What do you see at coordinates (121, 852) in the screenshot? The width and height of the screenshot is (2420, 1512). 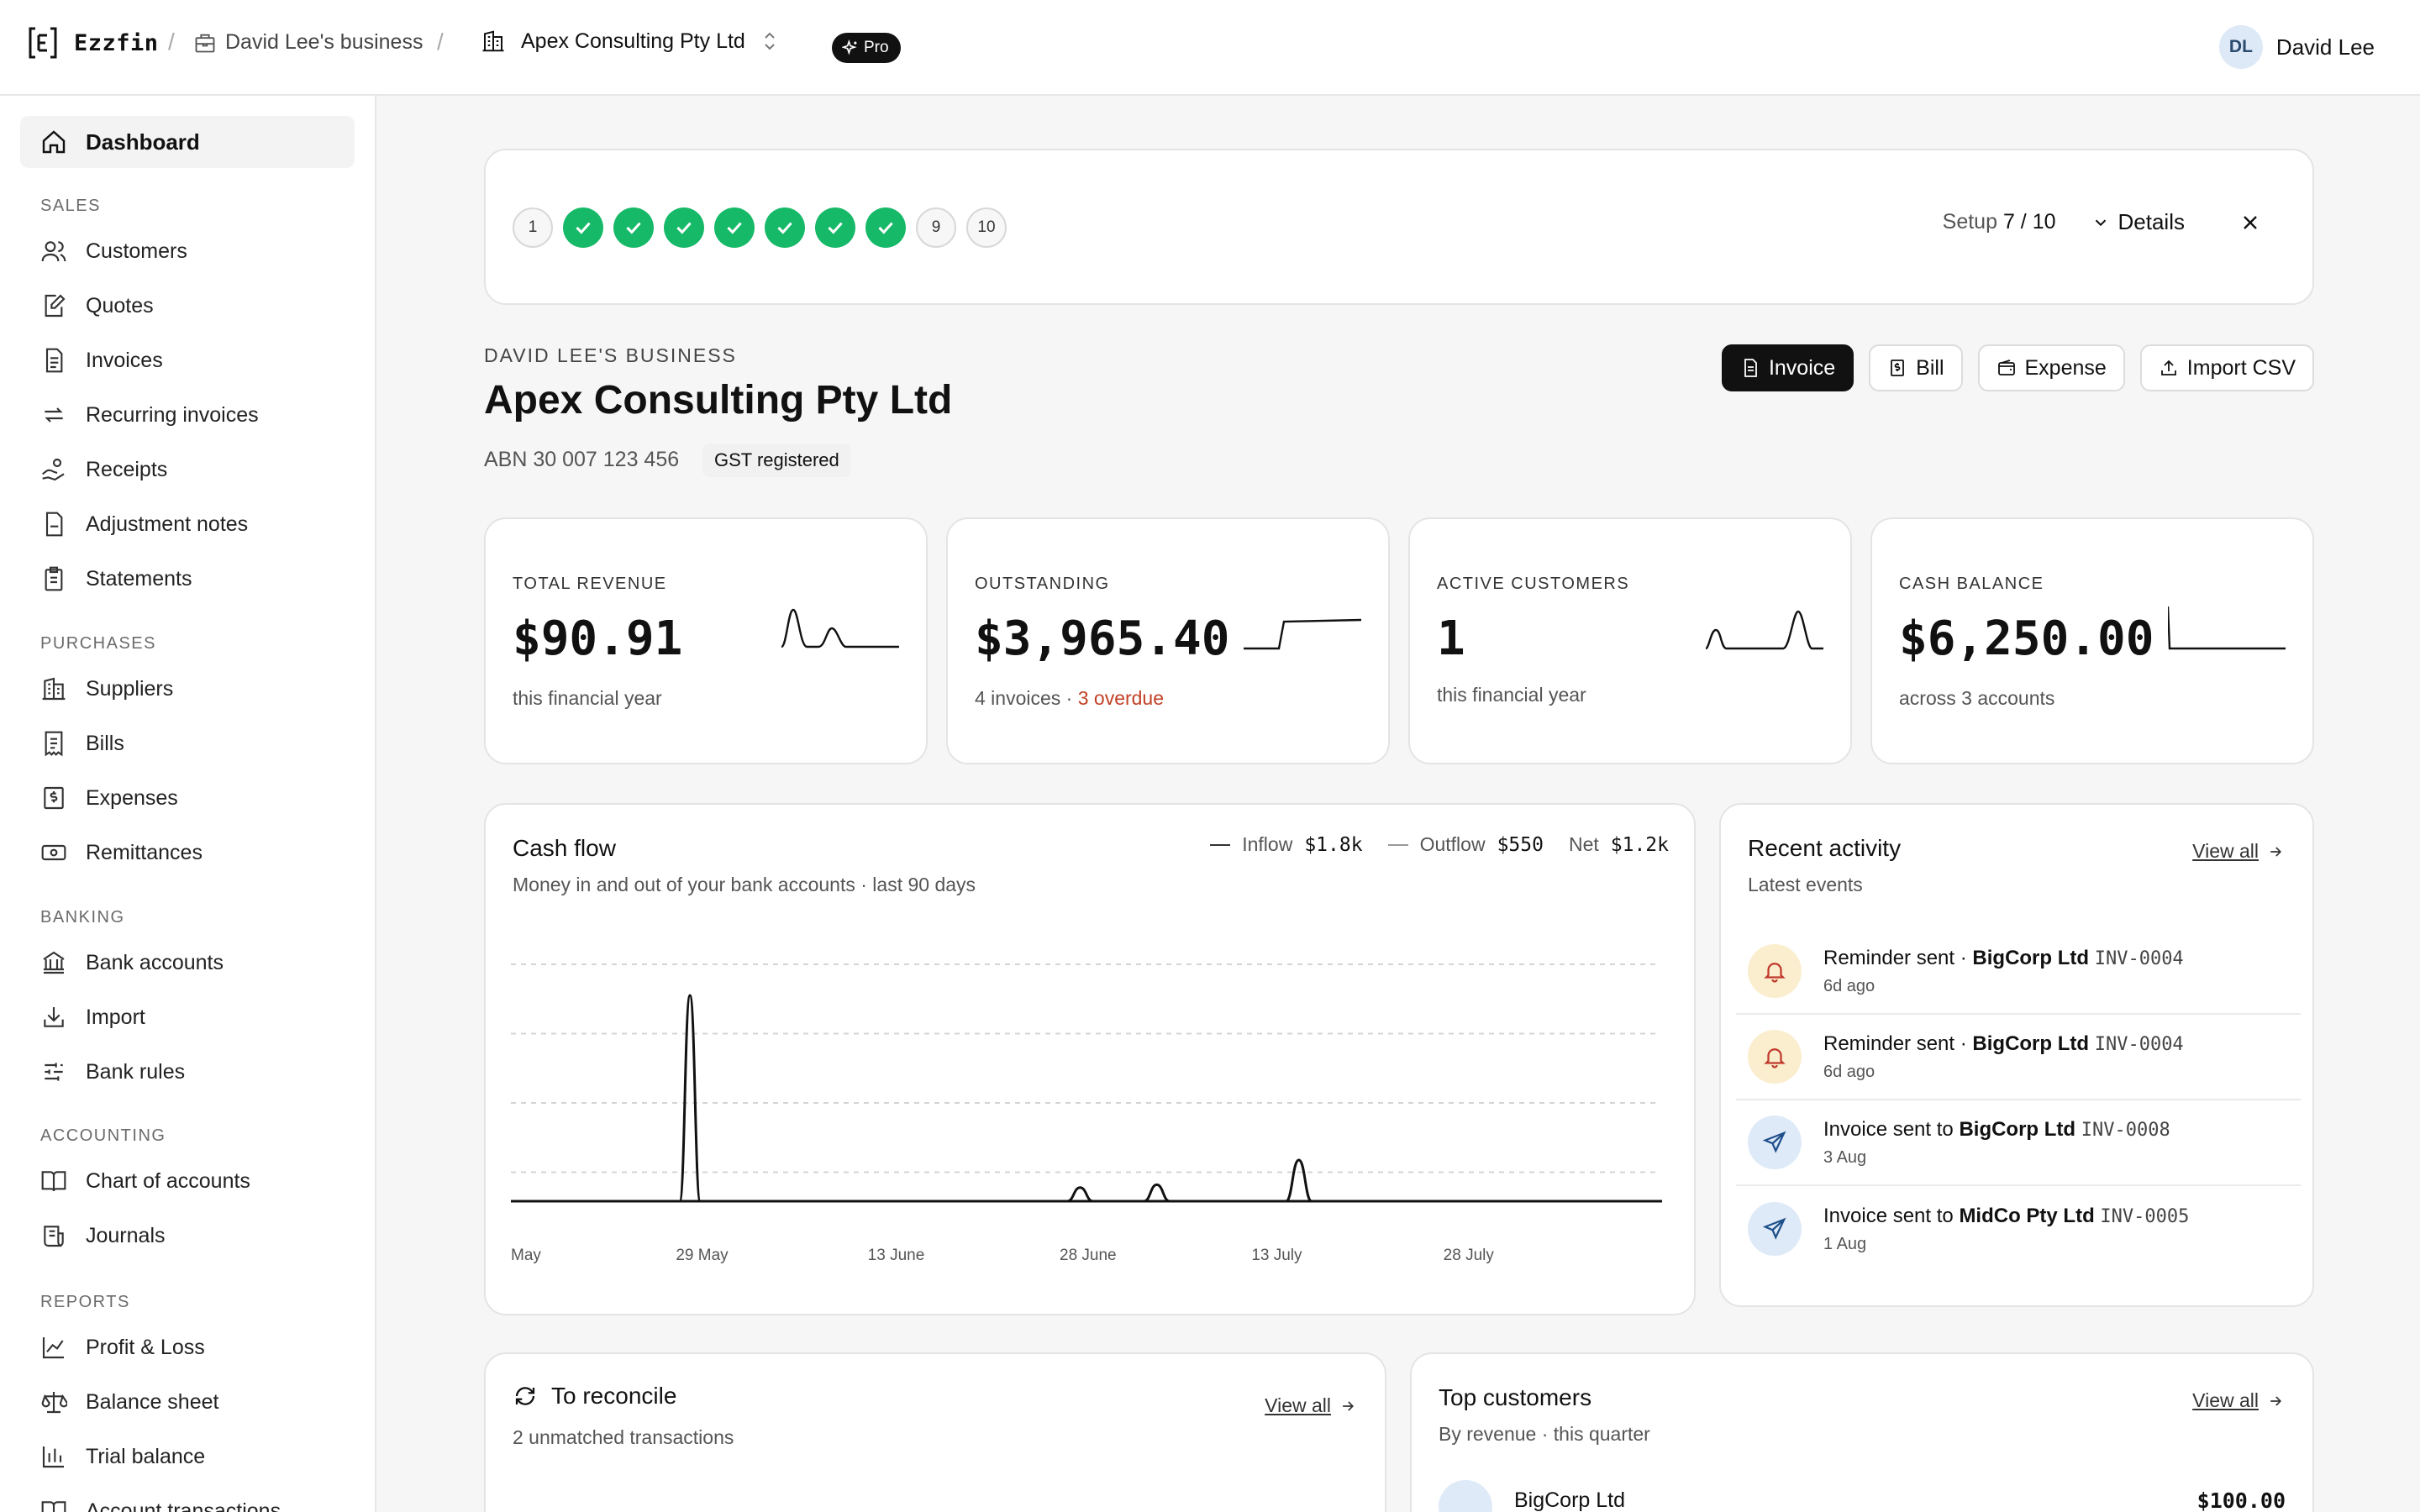 I see `sidebar-item-remittances: Remittances` at bounding box center [121, 852].